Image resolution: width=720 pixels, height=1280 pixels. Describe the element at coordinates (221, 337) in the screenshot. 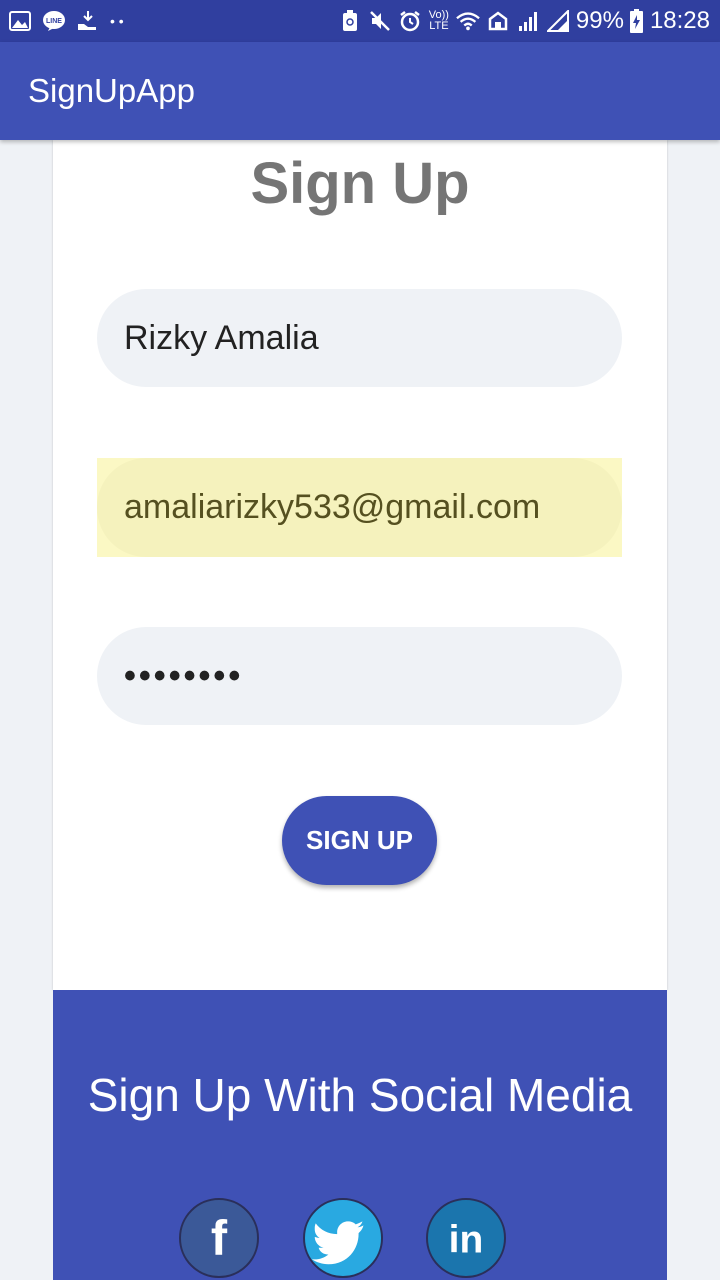

I see `name-input-value: Rizky Amalia` at that location.